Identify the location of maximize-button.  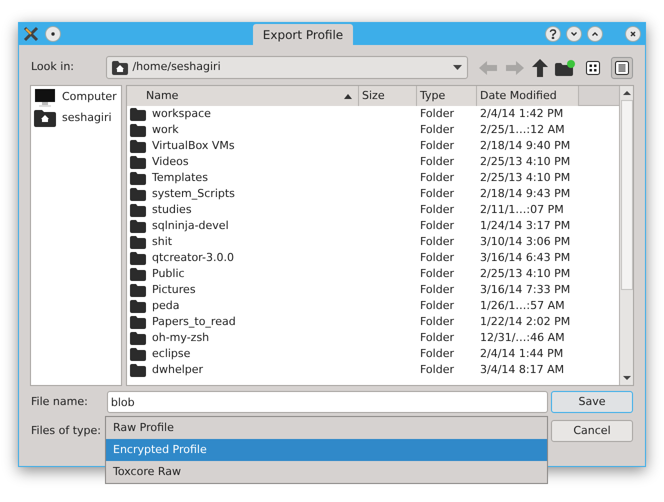
(595, 34).